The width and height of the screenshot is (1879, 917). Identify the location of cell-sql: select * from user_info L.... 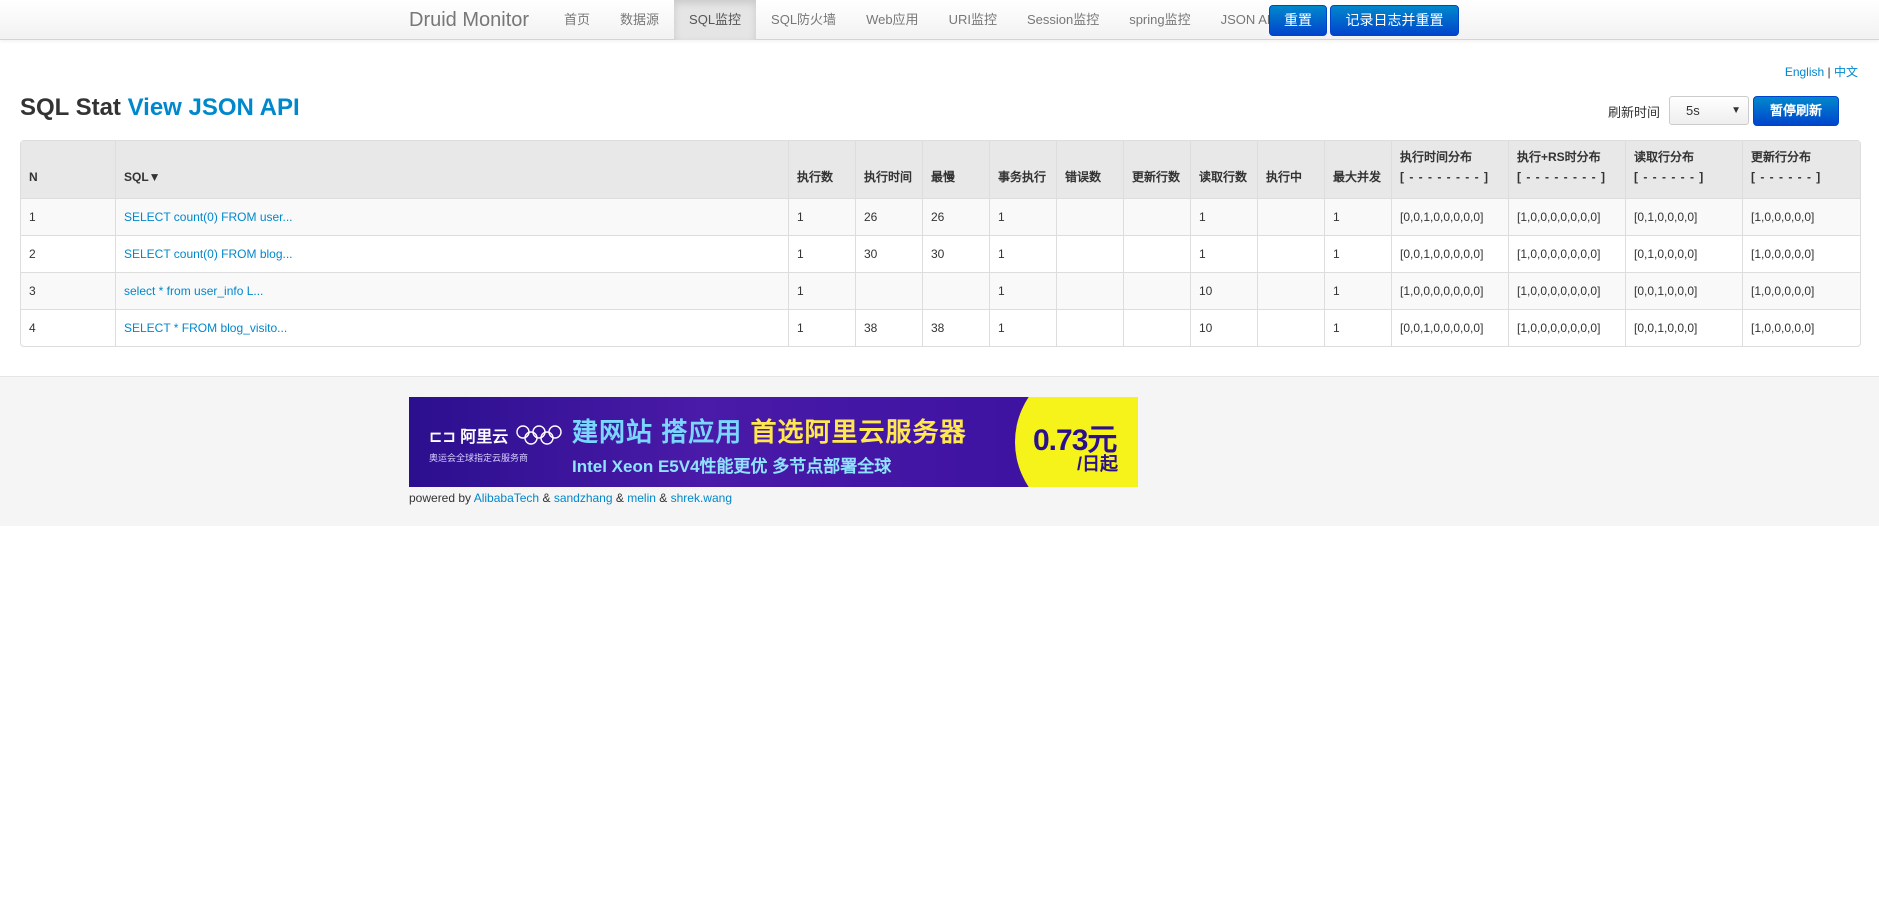
(451, 290).